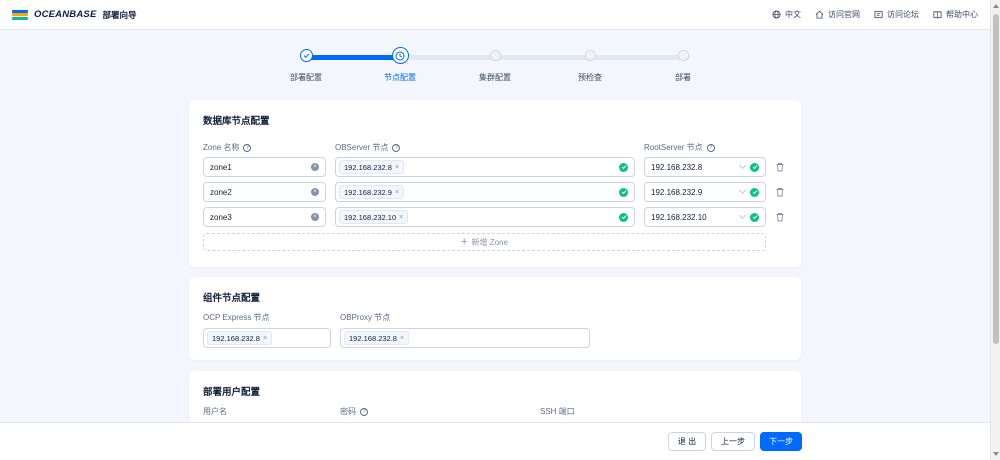  Describe the element at coordinates (837, 14) in the screenshot. I see `nav-official-site: 访问官网` at that location.